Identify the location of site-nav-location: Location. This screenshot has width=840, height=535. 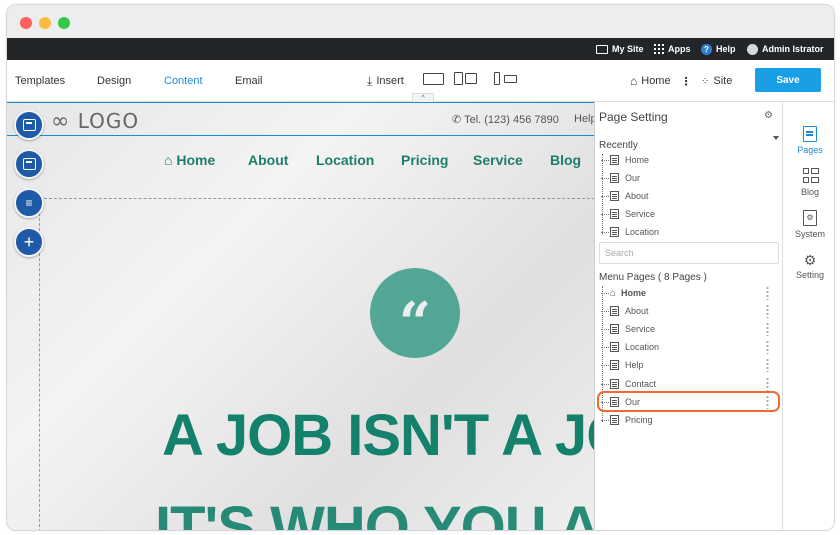
(345, 160).